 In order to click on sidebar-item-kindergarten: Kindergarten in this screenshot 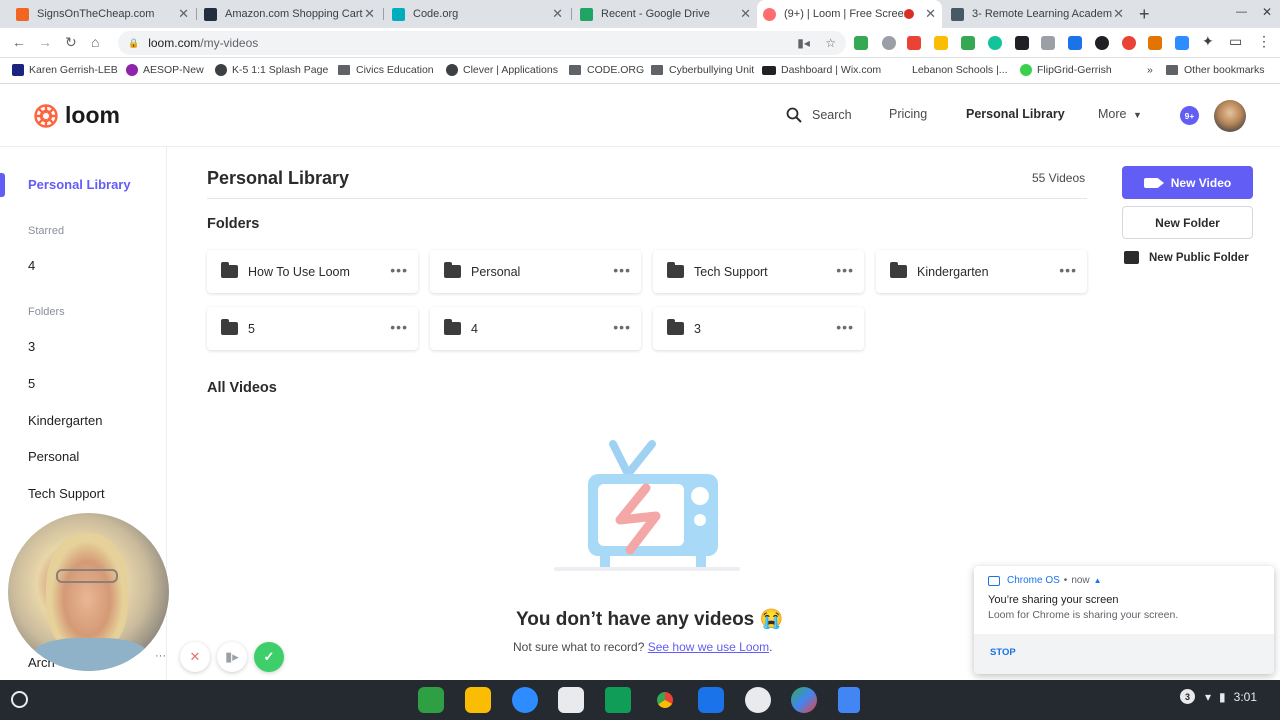, I will do `click(65, 420)`.